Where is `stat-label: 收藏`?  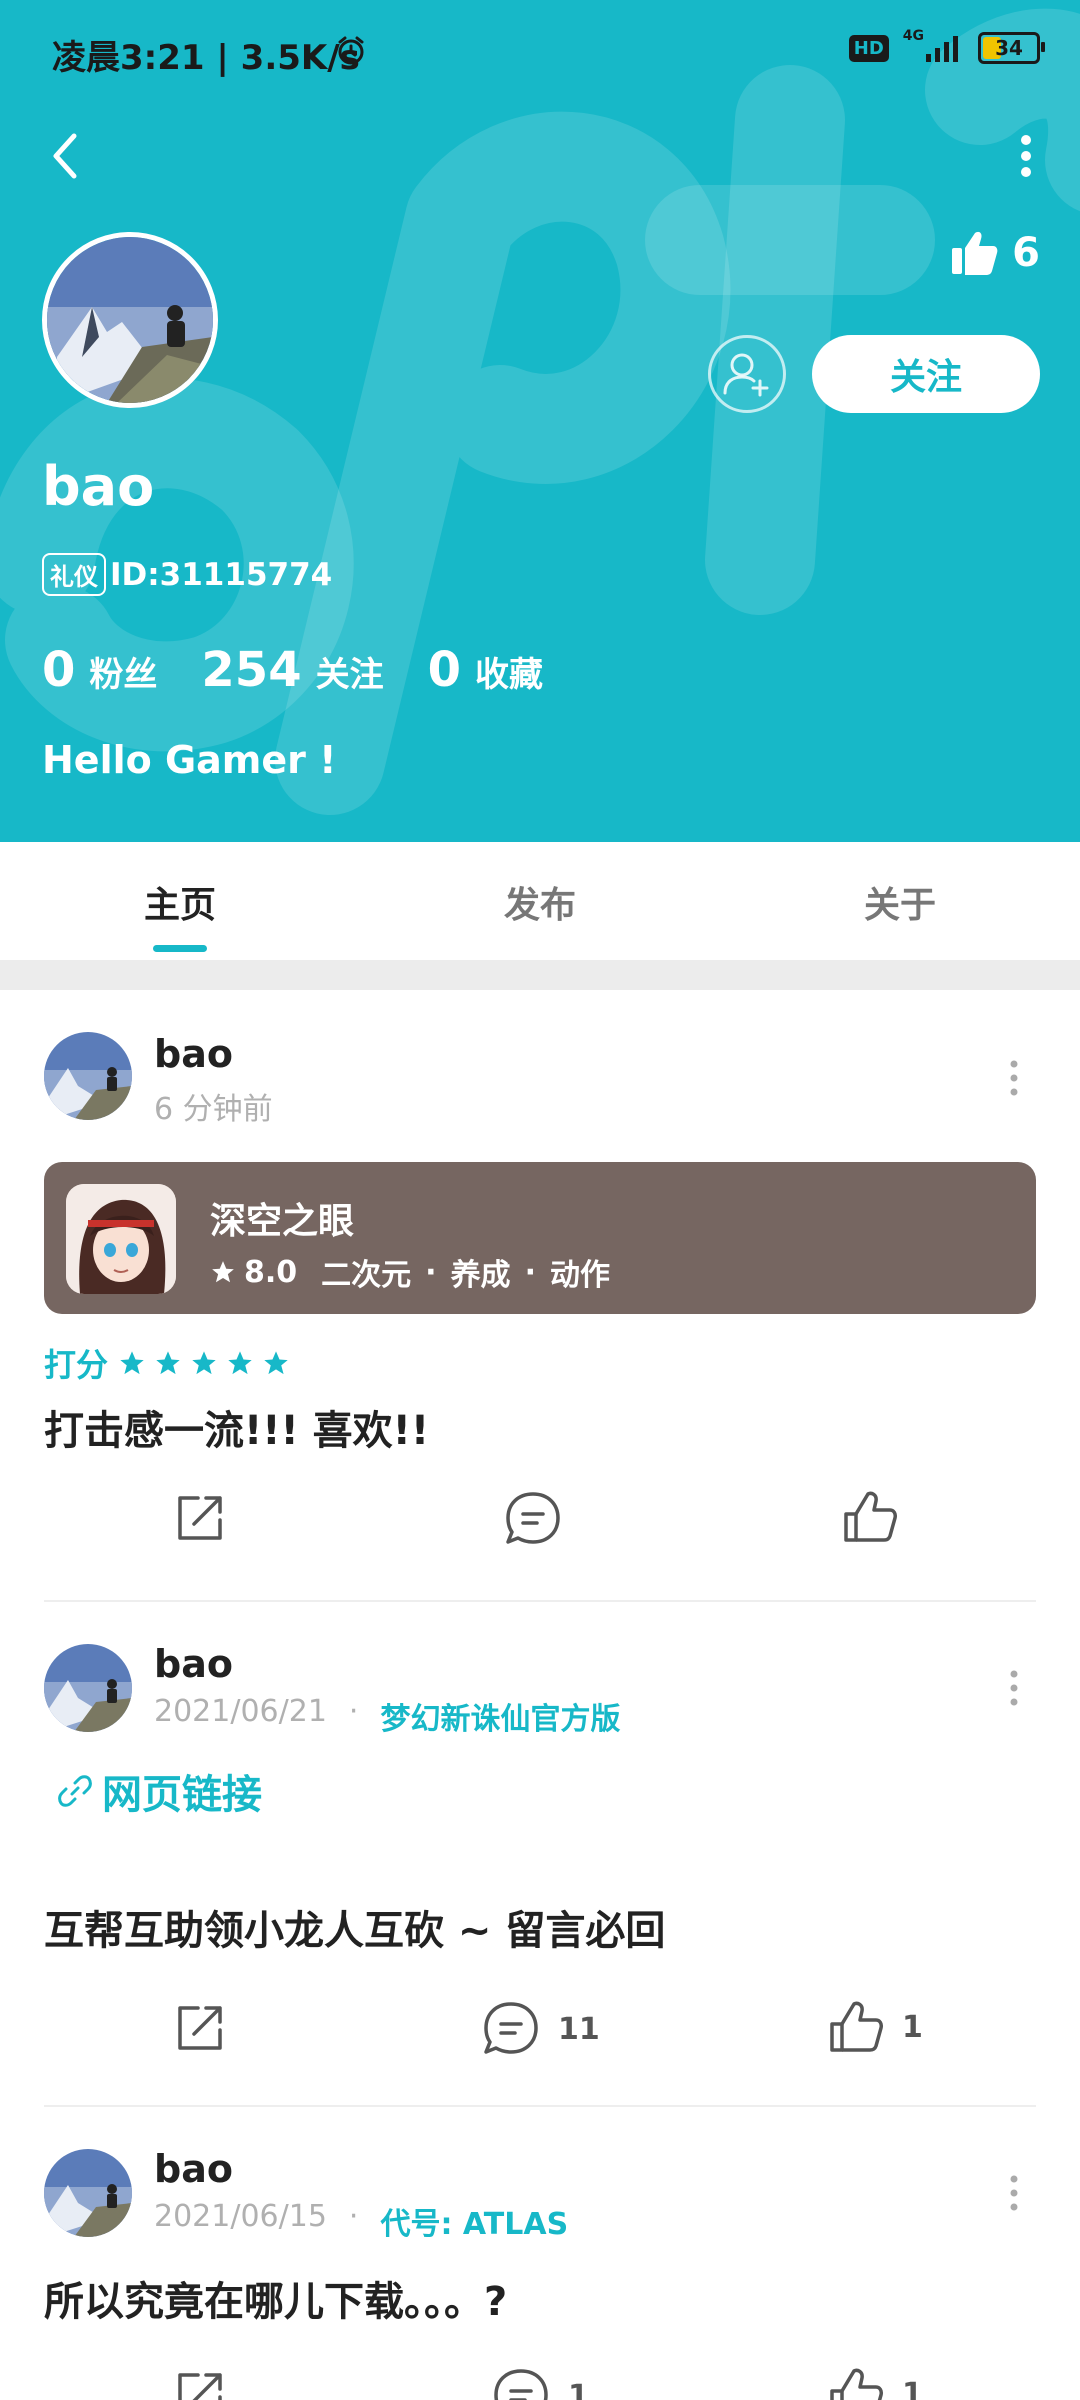 stat-label: 收藏 is located at coordinates (509, 675).